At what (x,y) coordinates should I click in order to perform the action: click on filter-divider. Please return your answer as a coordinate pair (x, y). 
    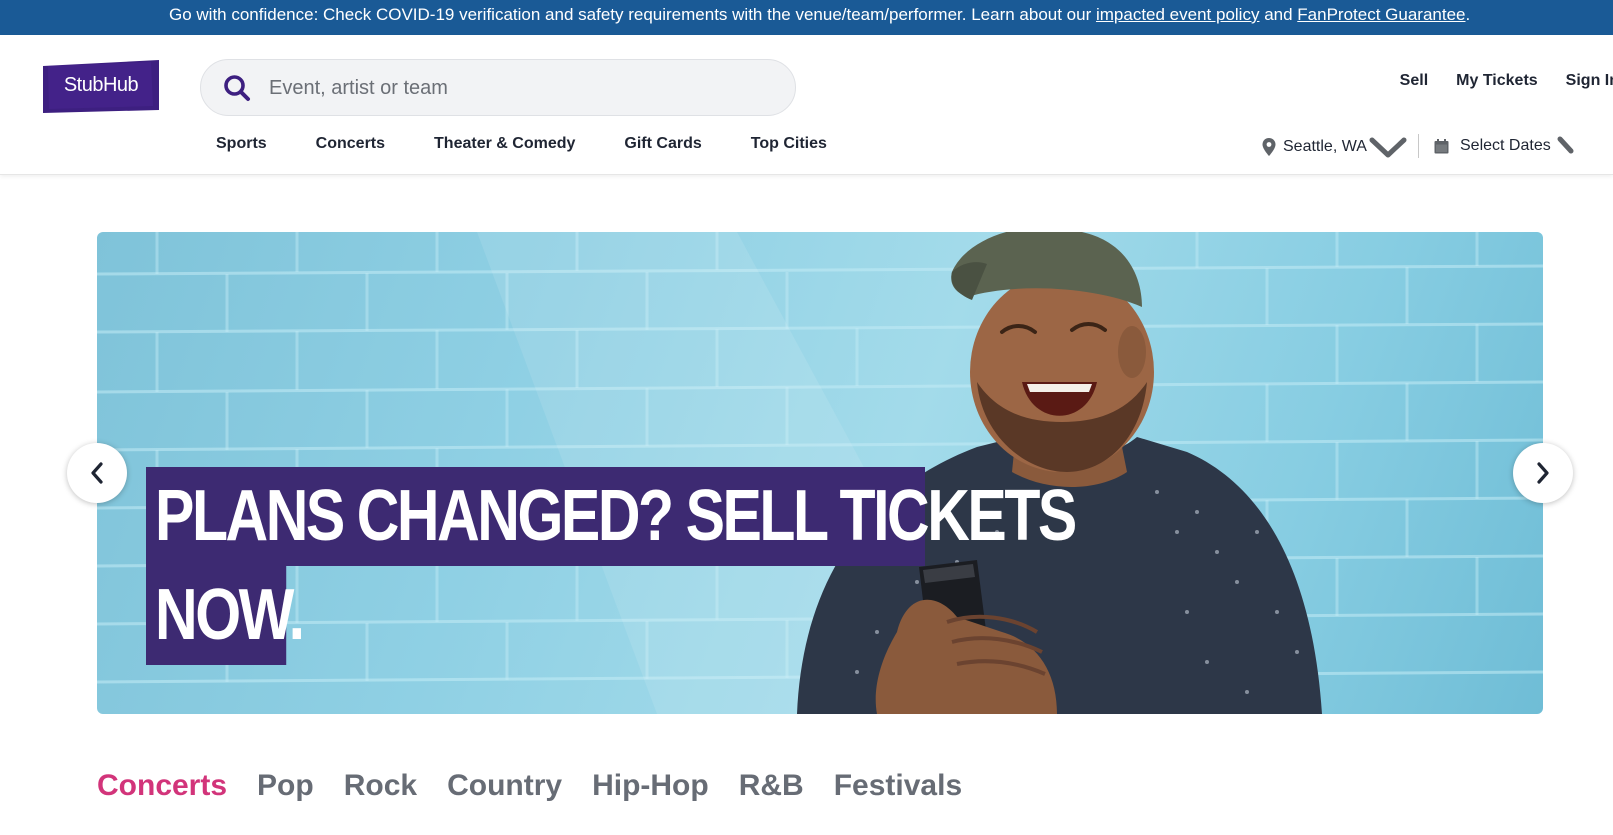
    Looking at the image, I should click on (1418, 146).